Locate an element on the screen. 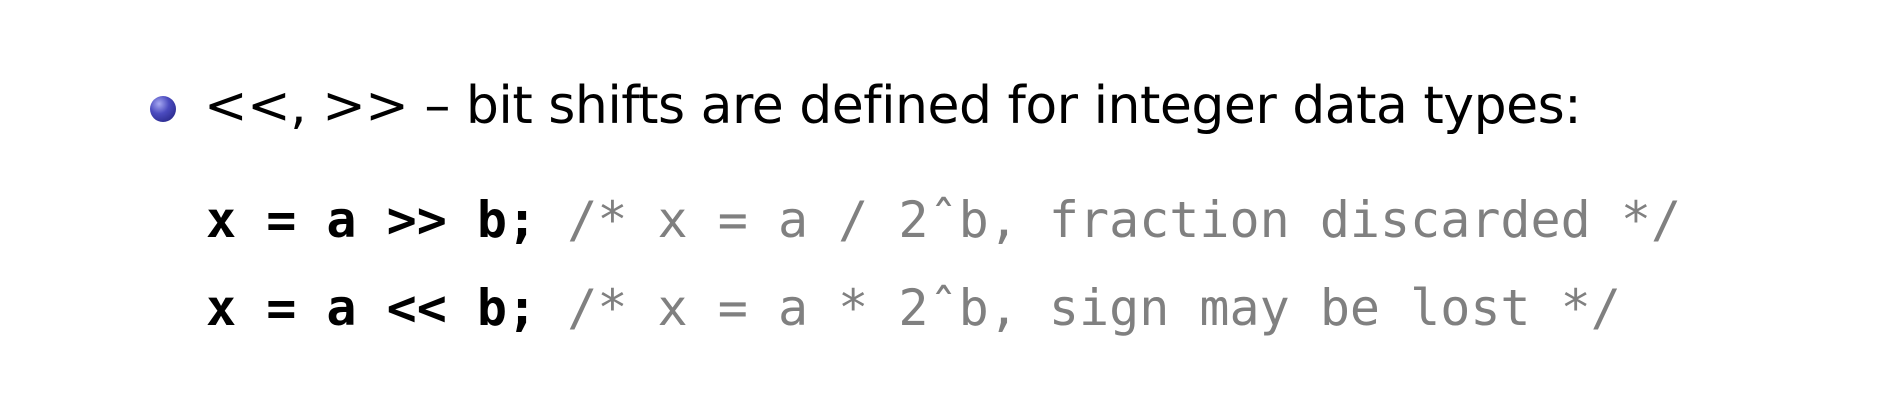 The image size is (1882, 420). bullet-circle-icon is located at coordinates (163, 109).